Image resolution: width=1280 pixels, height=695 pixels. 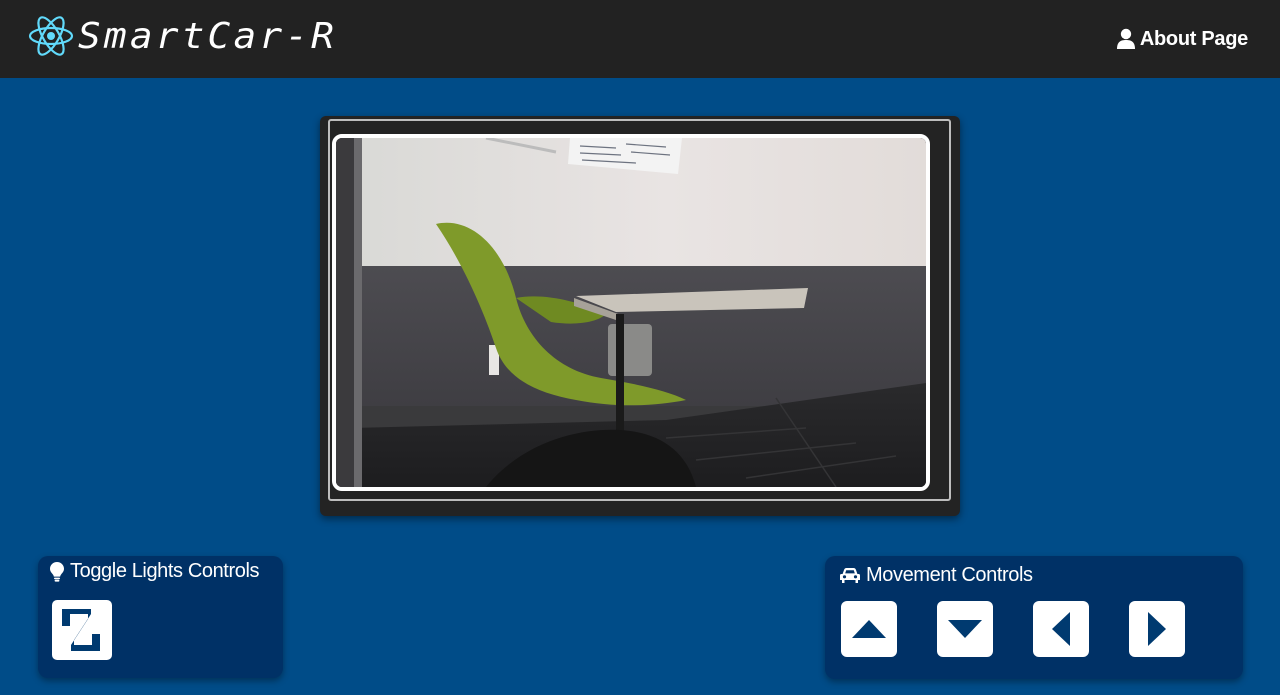 What do you see at coordinates (1125, 38) in the screenshot?
I see `user-icon` at bounding box center [1125, 38].